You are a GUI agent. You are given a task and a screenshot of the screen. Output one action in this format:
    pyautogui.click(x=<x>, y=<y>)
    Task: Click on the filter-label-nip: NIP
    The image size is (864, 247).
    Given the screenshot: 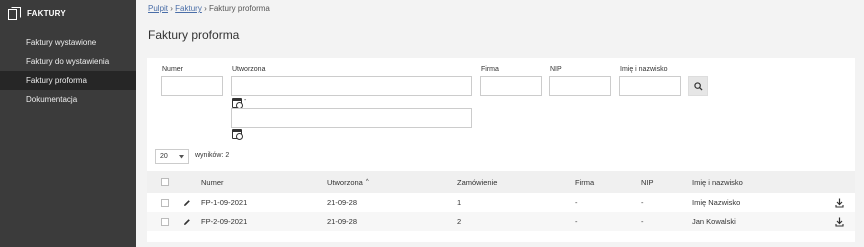 What is the action you would take?
    pyautogui.click(x=556, y=69)
    